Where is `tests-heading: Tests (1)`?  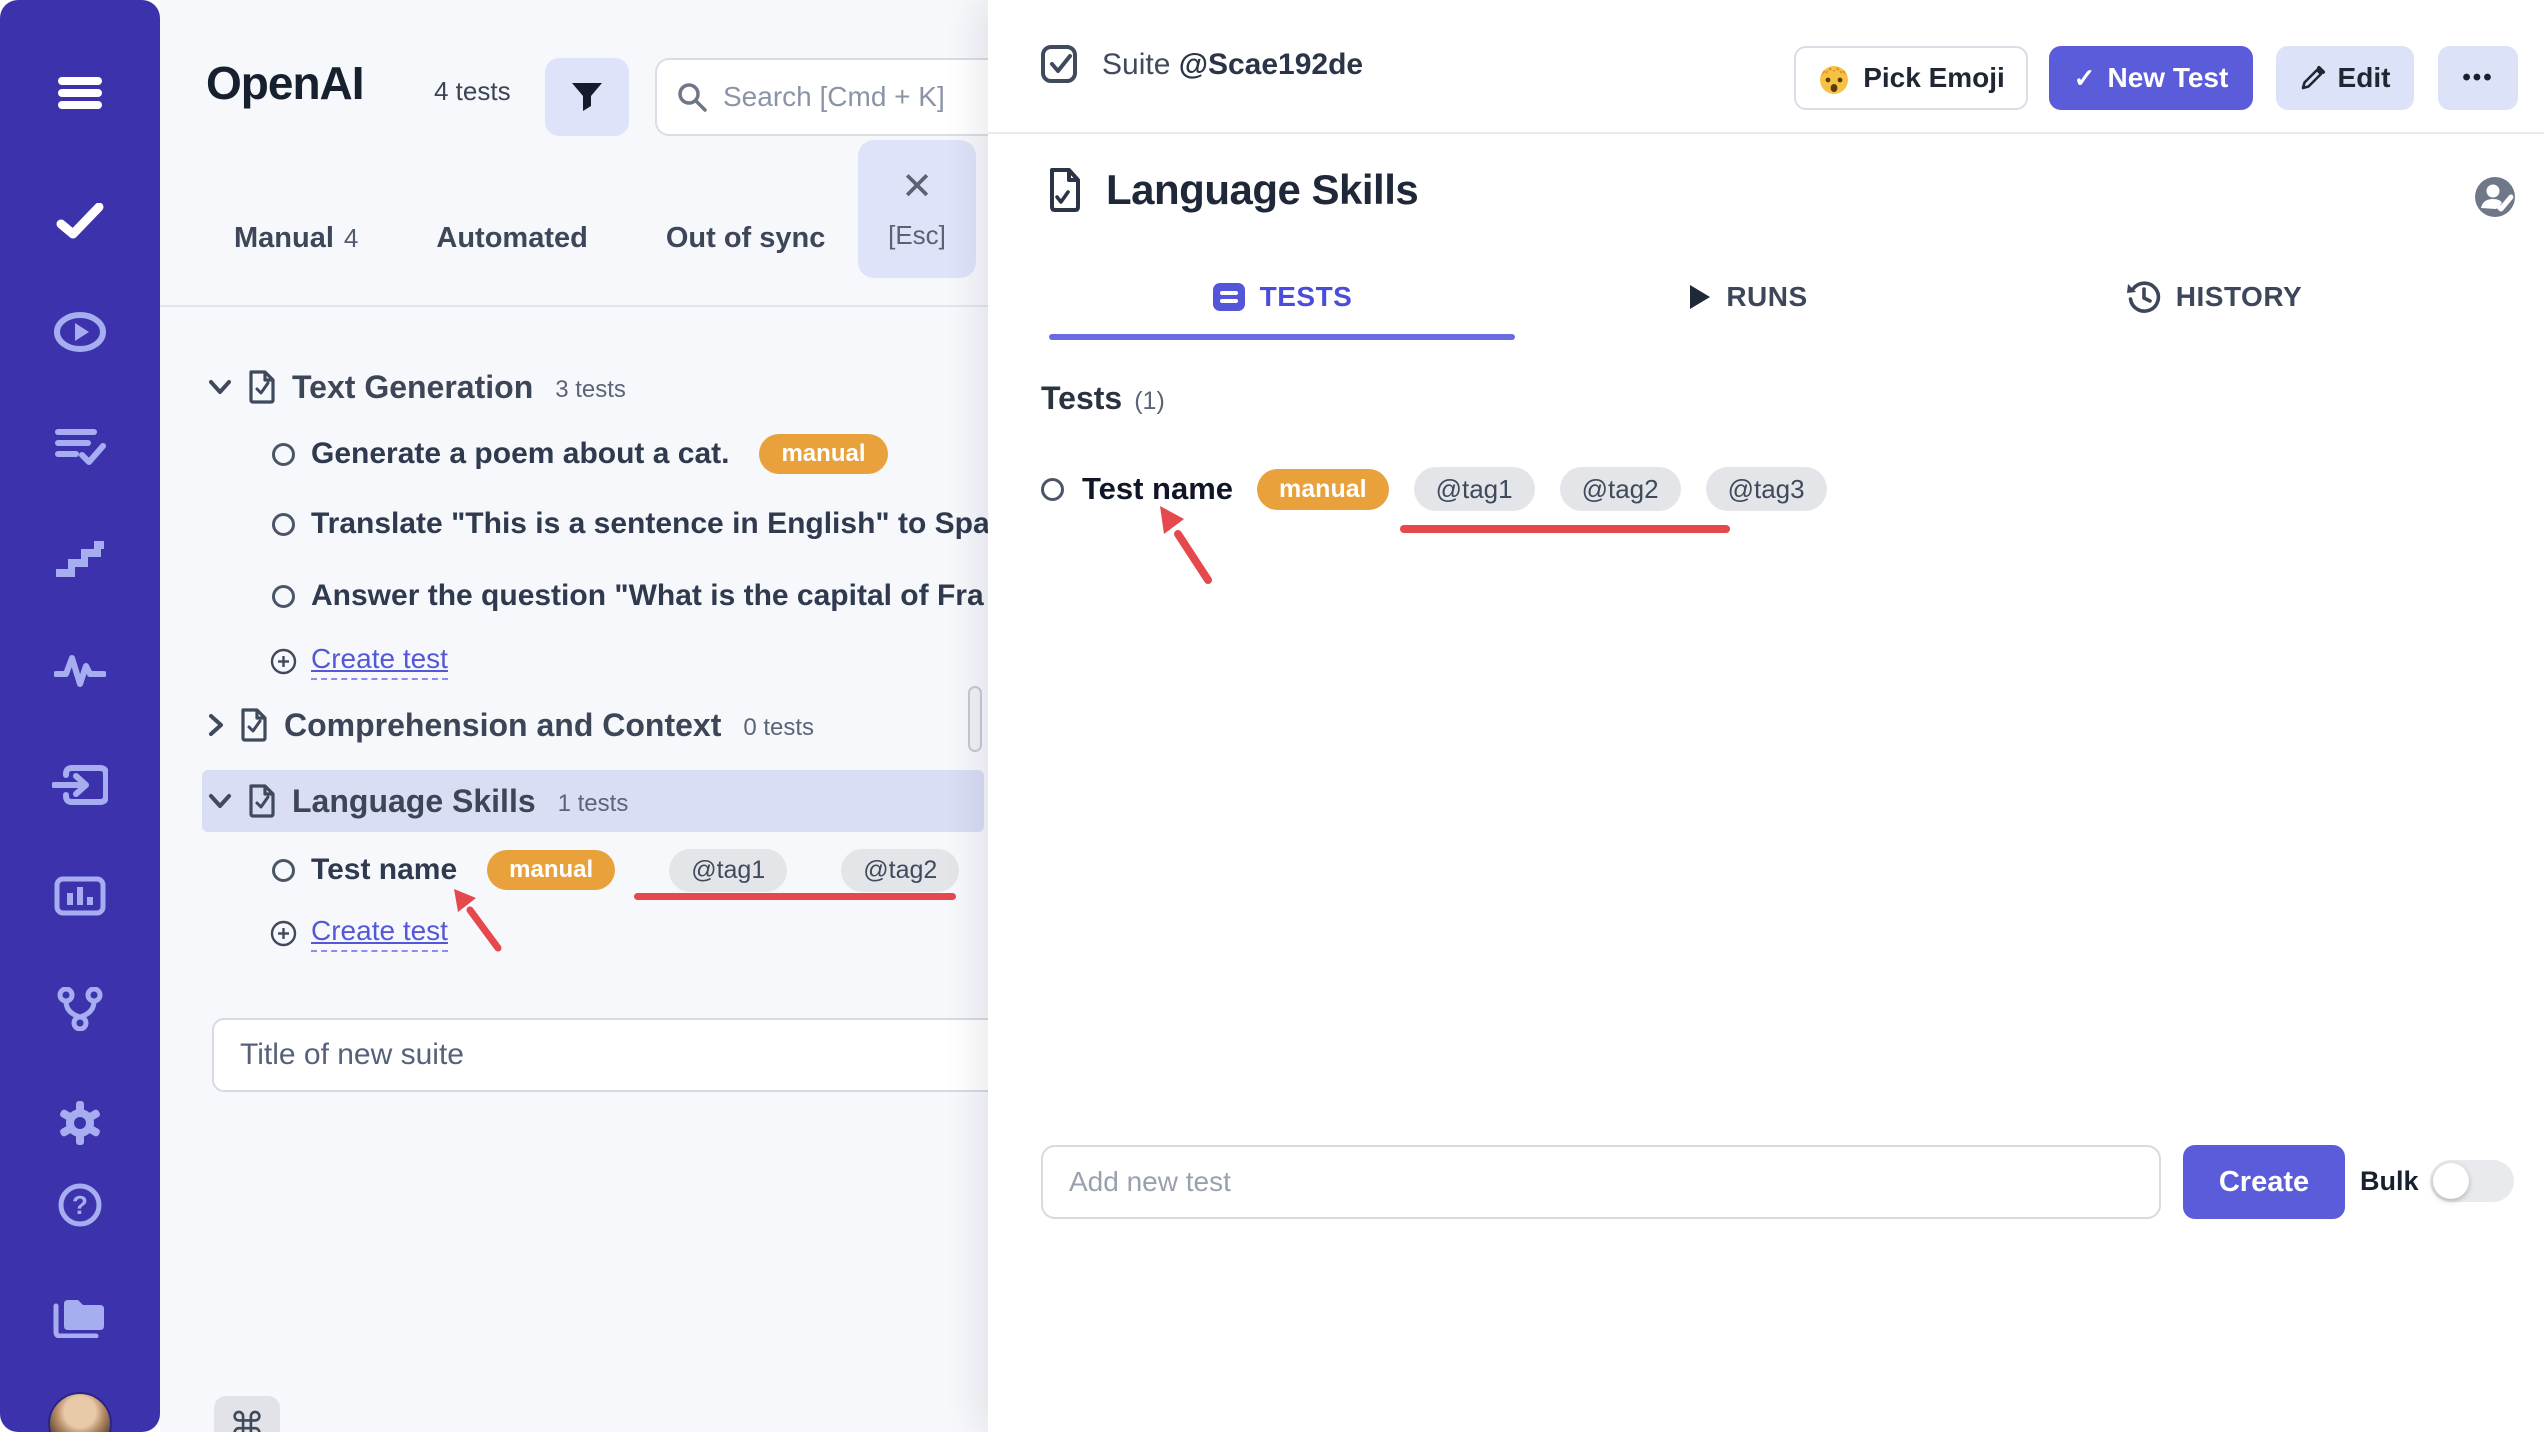 tests-heading: Tests (1) is located at coordinates (1103, 398).